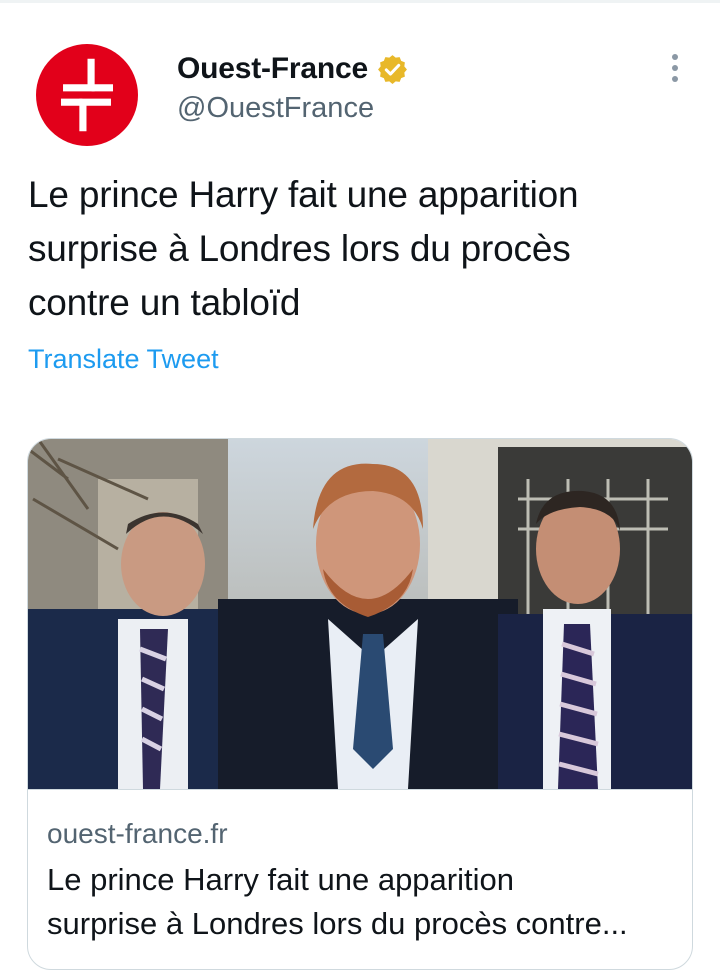 The width and height of the screenshot is (720, 970). What do you see at coordinates (164, 302) in the screenshot?
I see `tweet-text-line: contre un tabloïd` at bounding box center [164, 302].